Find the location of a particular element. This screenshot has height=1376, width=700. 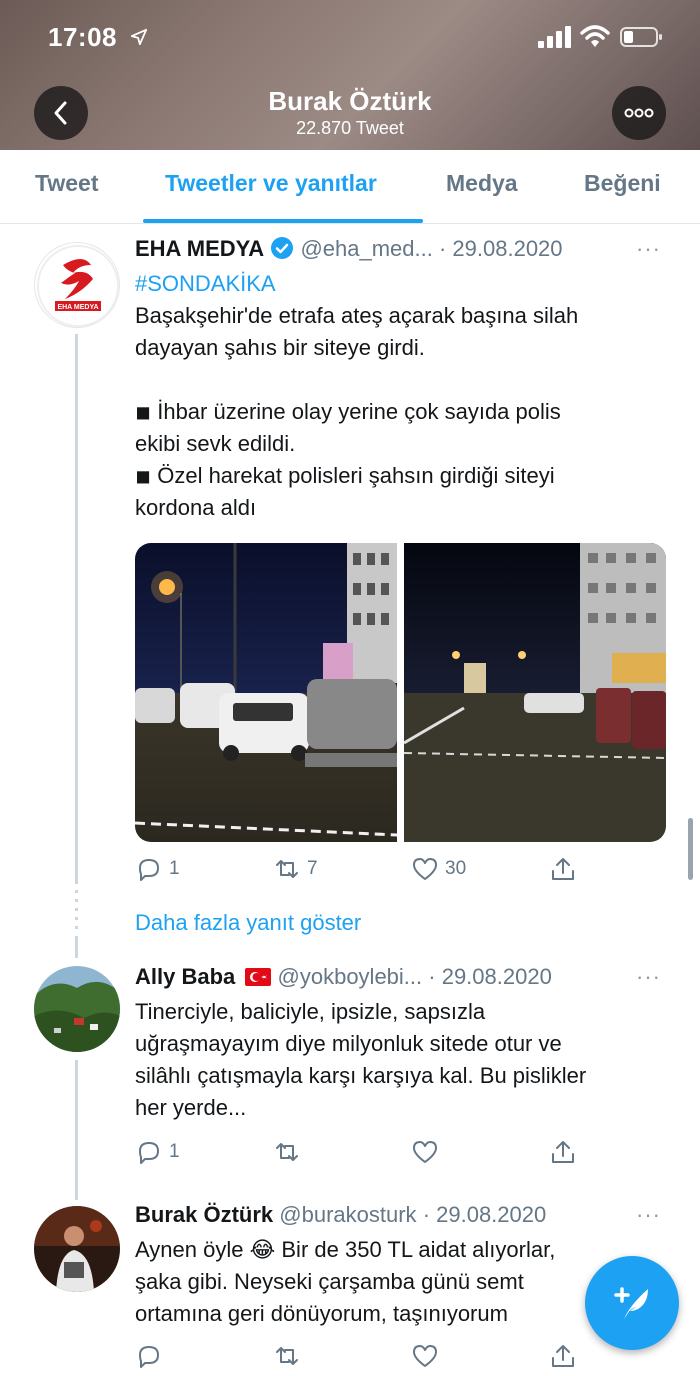

more-options-button is located at coordinates (639, 113).